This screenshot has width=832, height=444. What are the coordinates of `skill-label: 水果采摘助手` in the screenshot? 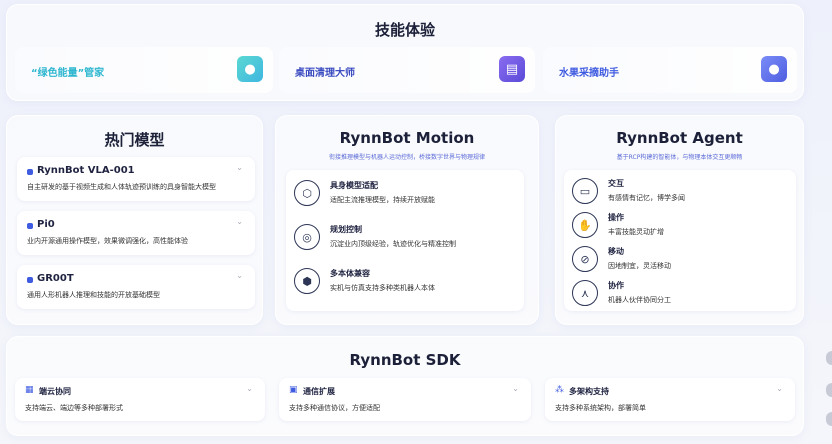 It's located at (589, 73).